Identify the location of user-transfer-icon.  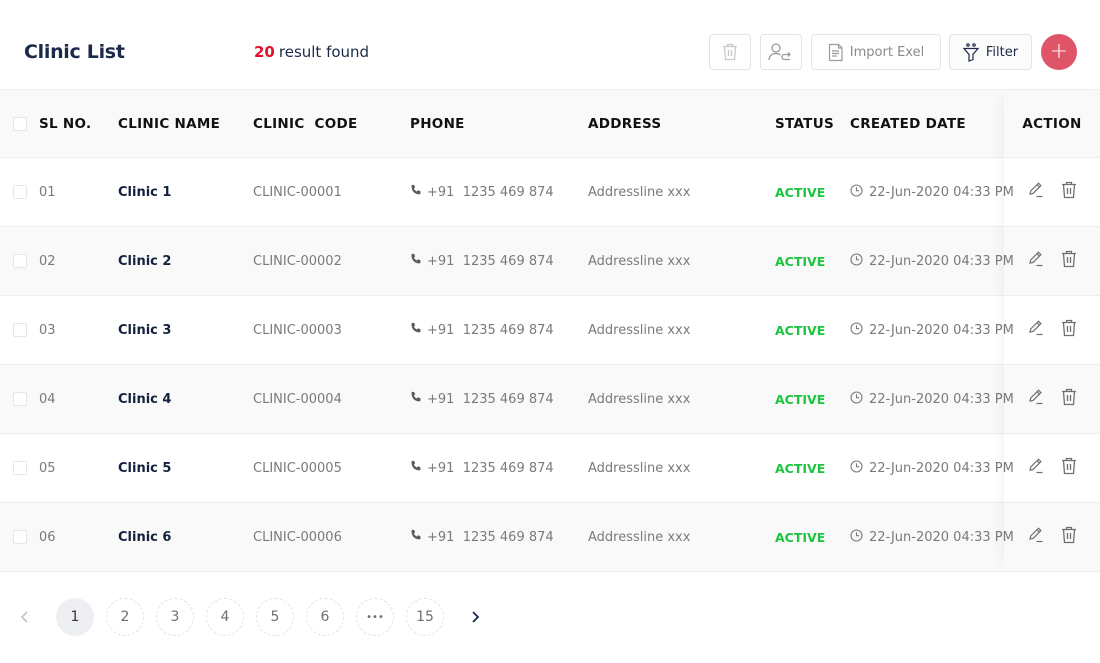
(781, 52).